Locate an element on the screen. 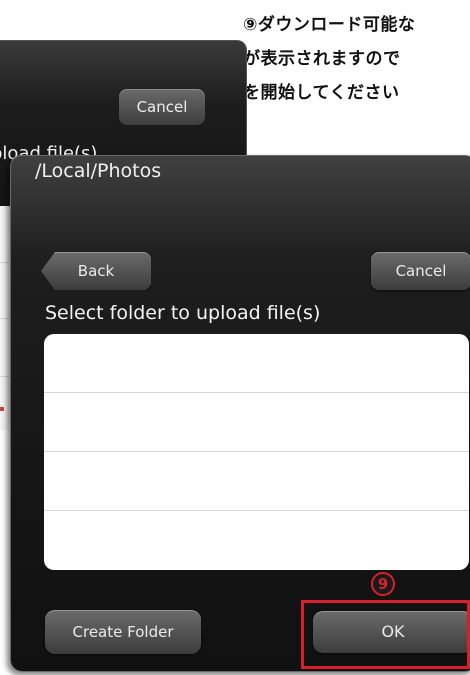 The image size is (470, 675). folder-path-title: /Local/Photos is located at coordinates (98, 171).